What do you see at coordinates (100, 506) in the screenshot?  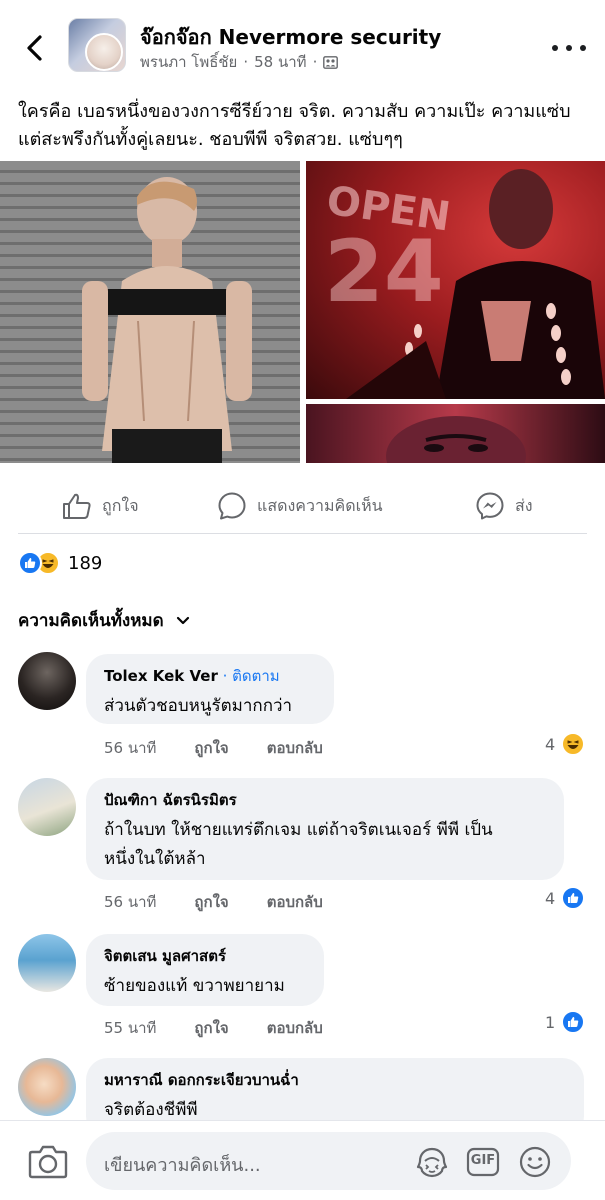 I see `like-button: ถูกใจ` at bounding box center [100, 506].